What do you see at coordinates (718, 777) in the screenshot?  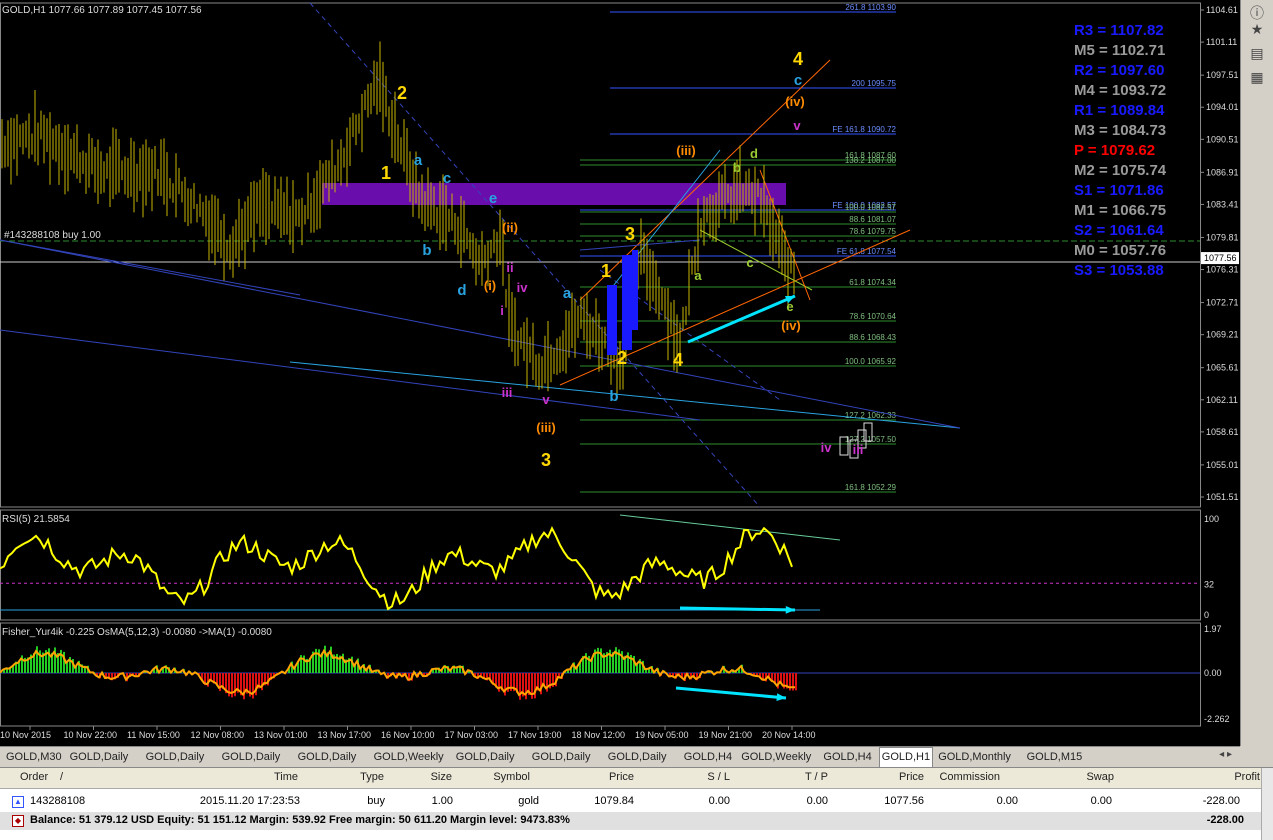 I see `terminal-column-header: S / L` at bounding box center [718, 777].